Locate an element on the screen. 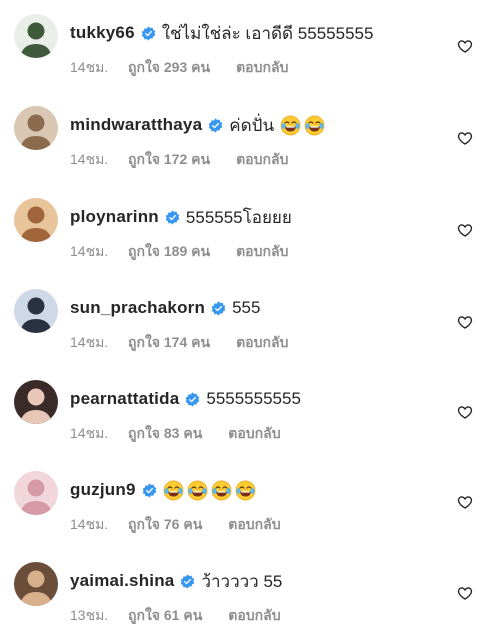 The image size is (501, 638). comment-line: guzjun9 is located at coordinates (164, 490).